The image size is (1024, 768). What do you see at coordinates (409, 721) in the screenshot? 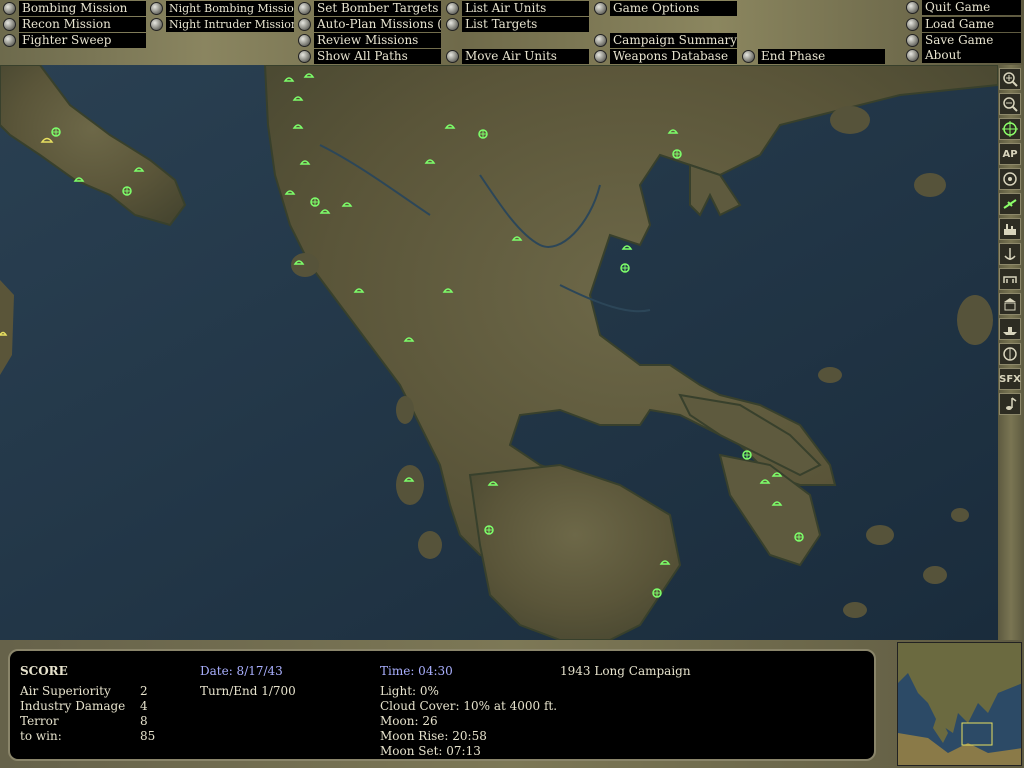
I see `moon-text: Moon: 26` at bounding box center [409, 721].